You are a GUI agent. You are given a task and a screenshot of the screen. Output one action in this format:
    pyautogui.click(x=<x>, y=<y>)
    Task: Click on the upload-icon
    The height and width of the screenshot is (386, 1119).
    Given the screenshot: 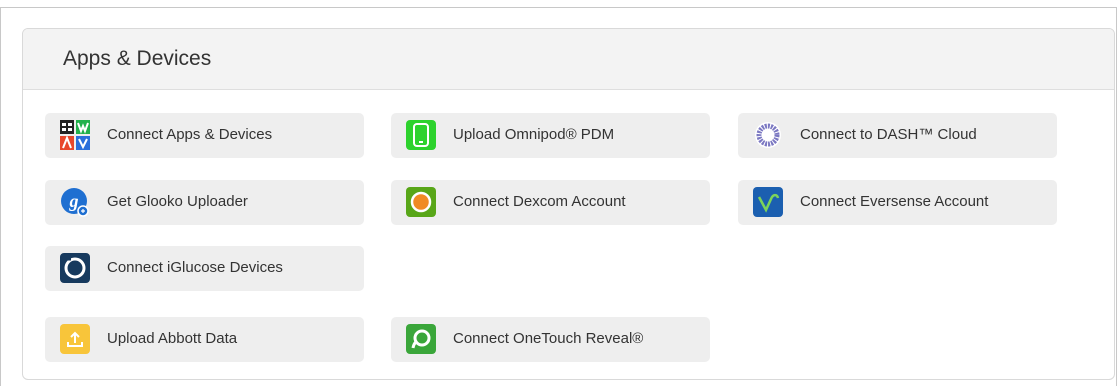 What is the action you would take?
    pyautogui.click(x=75, y=339)
    